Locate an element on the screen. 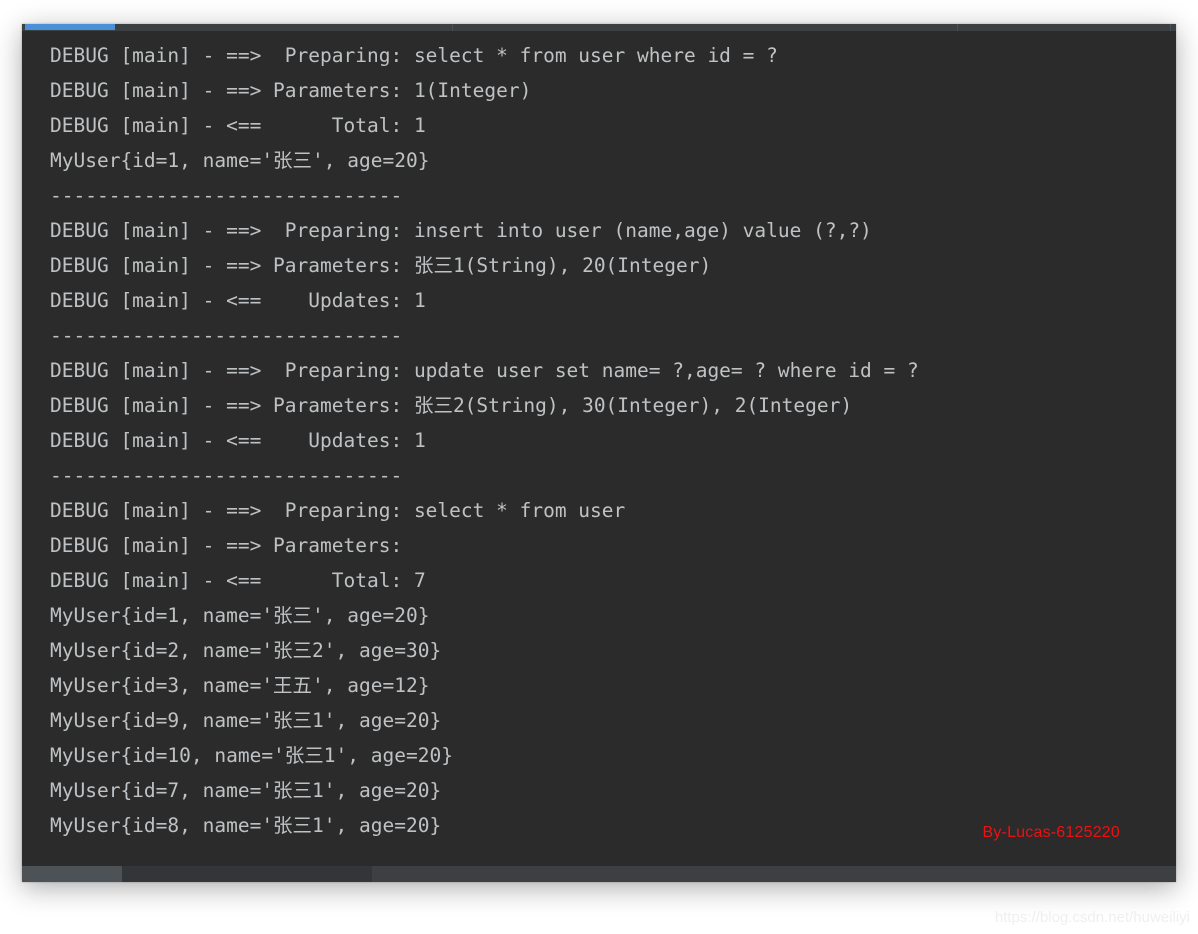 The height and width of the screenshot is (934, 1198). horizontal-scrollbar-track is located at coordinates (247, 874).